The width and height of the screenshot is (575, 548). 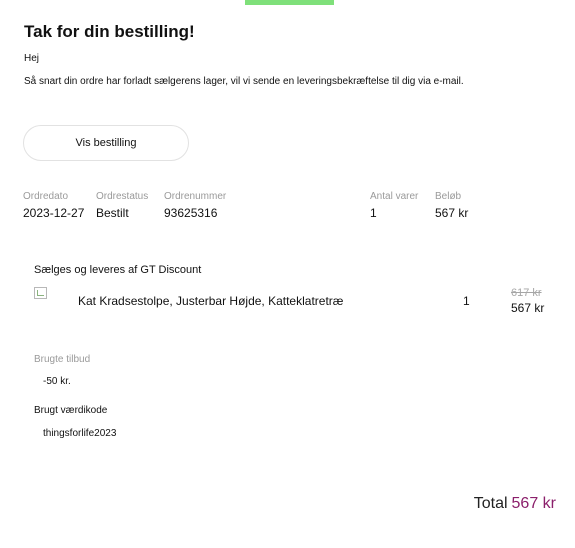 I want to click on order-total: Total 567 kr, so click(x=515, y=504).